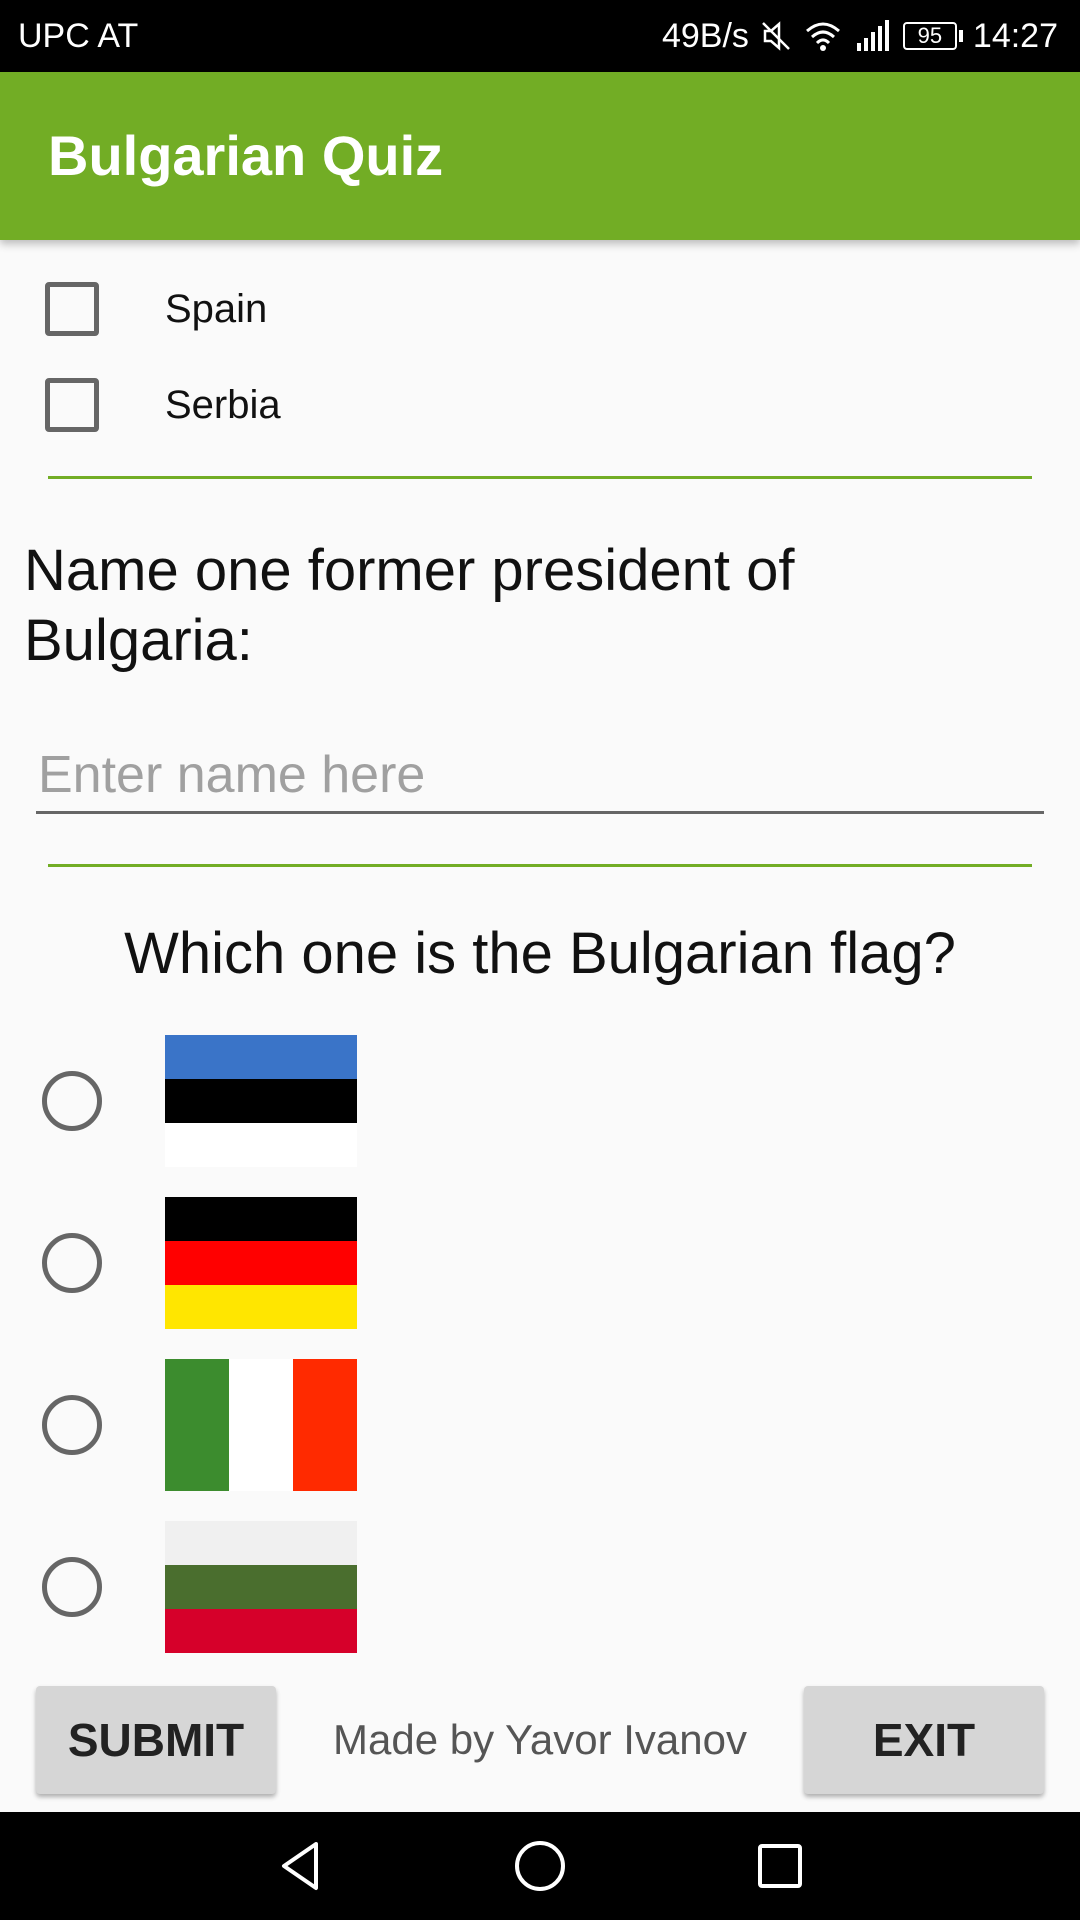  I want to click on battery-level: 95, so click(929, 36).